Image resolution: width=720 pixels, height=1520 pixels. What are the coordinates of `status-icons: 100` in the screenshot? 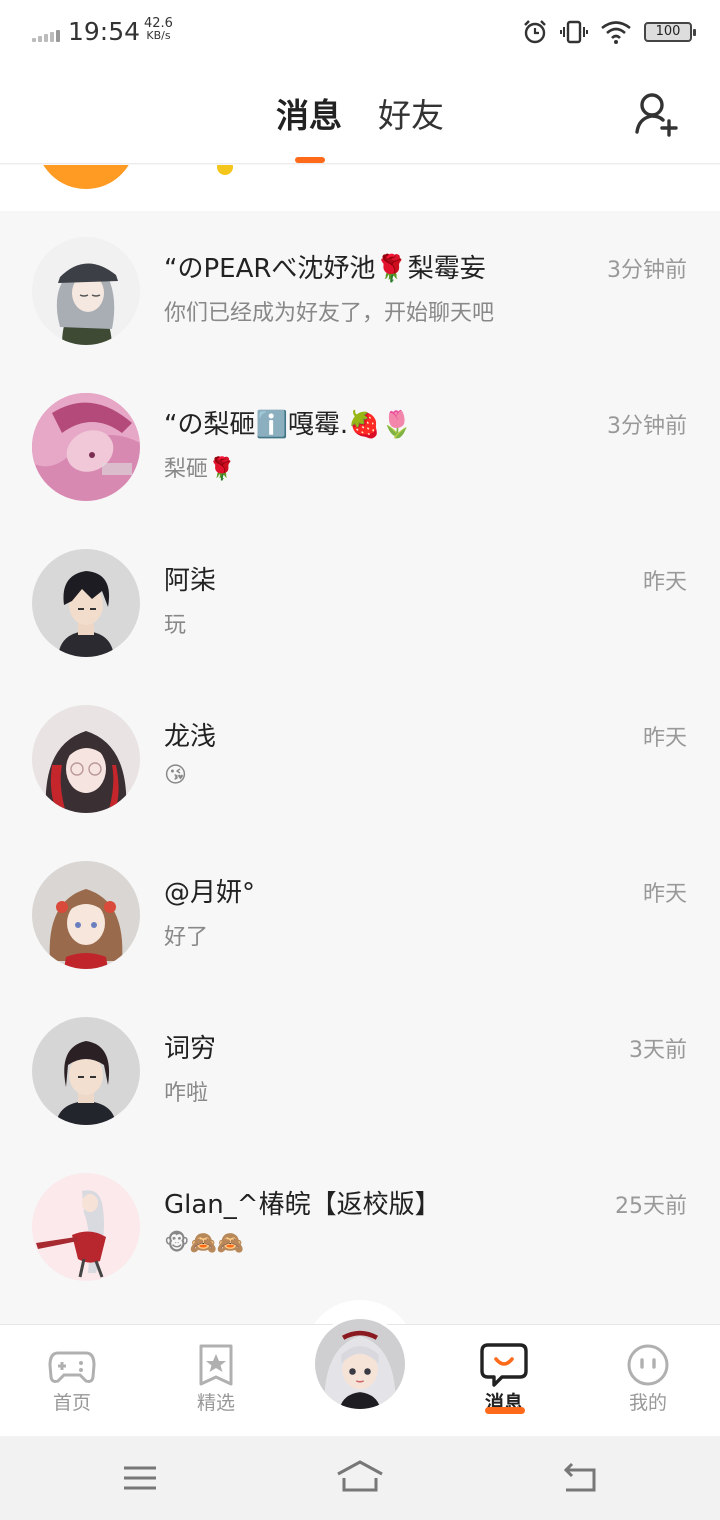 It's located at (609, 32).